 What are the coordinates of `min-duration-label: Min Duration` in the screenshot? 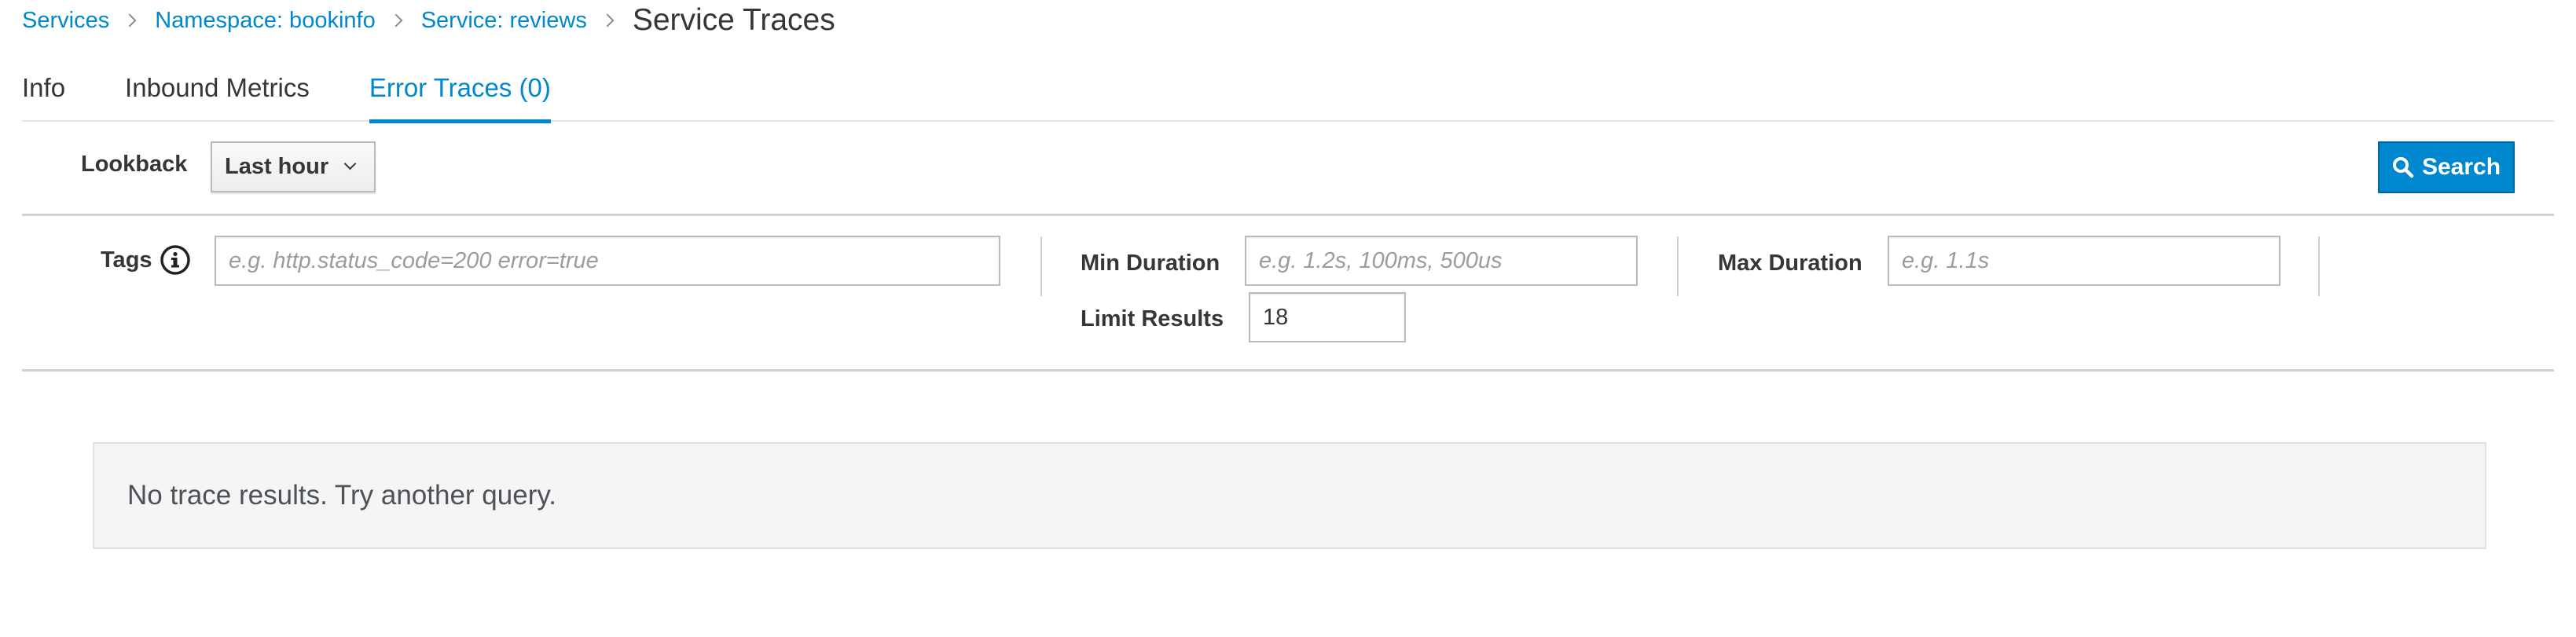 It's located at (1150, 263).